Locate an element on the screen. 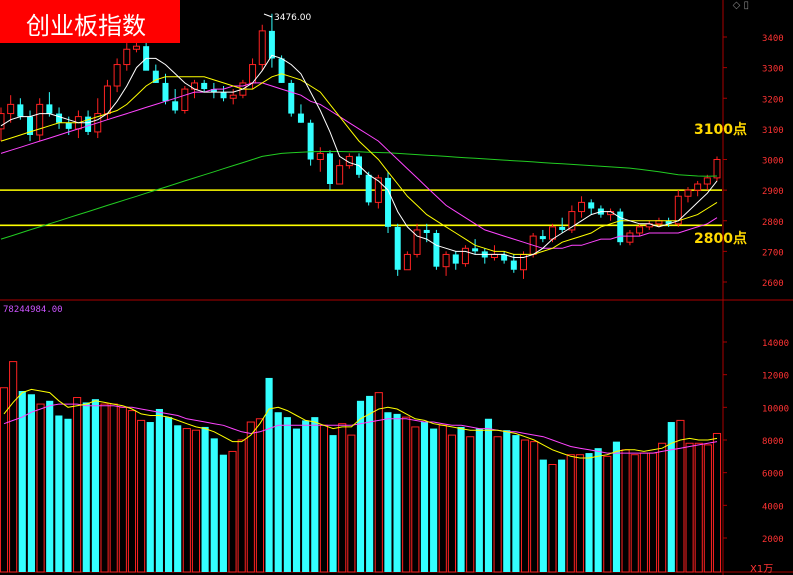 The height and width of the screenshot is (575, 793). volume-tick-label: 14000 is located at coordinates (775, 344).